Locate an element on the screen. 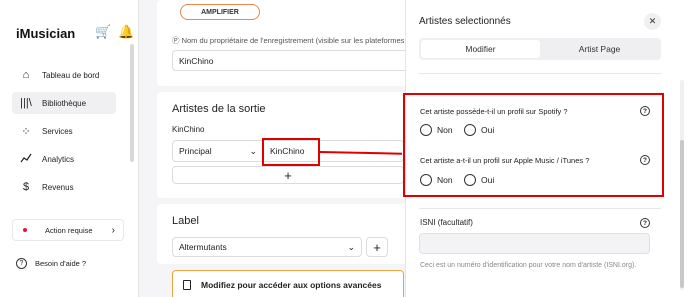  panel-tabs: Modifier Artist Page is located at coordinates (540, 49).